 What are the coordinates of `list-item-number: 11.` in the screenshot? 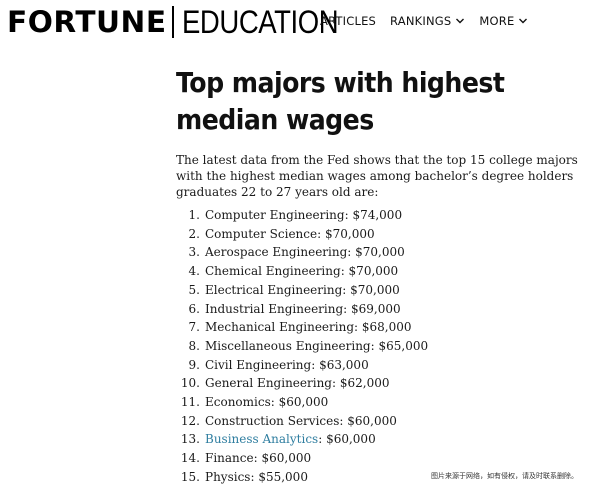 It's located at (190, 402).